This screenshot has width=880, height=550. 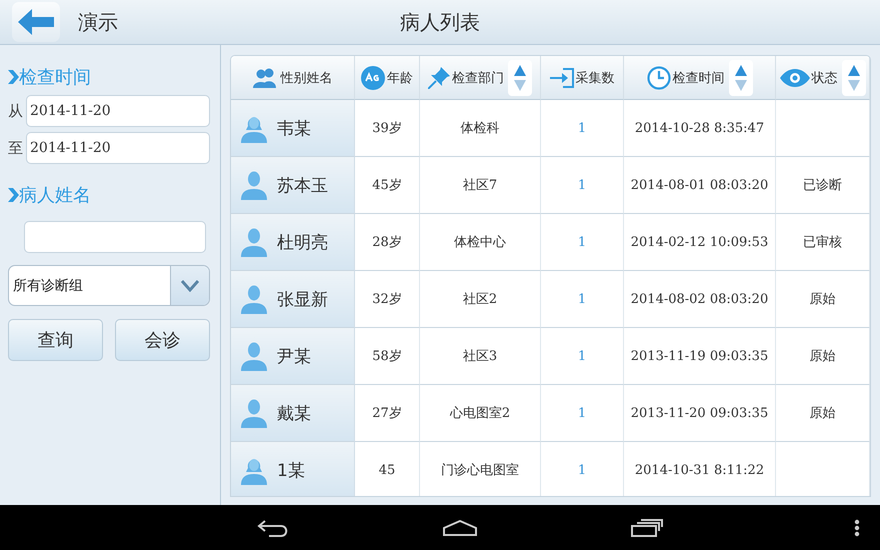 I want to click on patient-name: 韦某, so click(x=294, y=129).